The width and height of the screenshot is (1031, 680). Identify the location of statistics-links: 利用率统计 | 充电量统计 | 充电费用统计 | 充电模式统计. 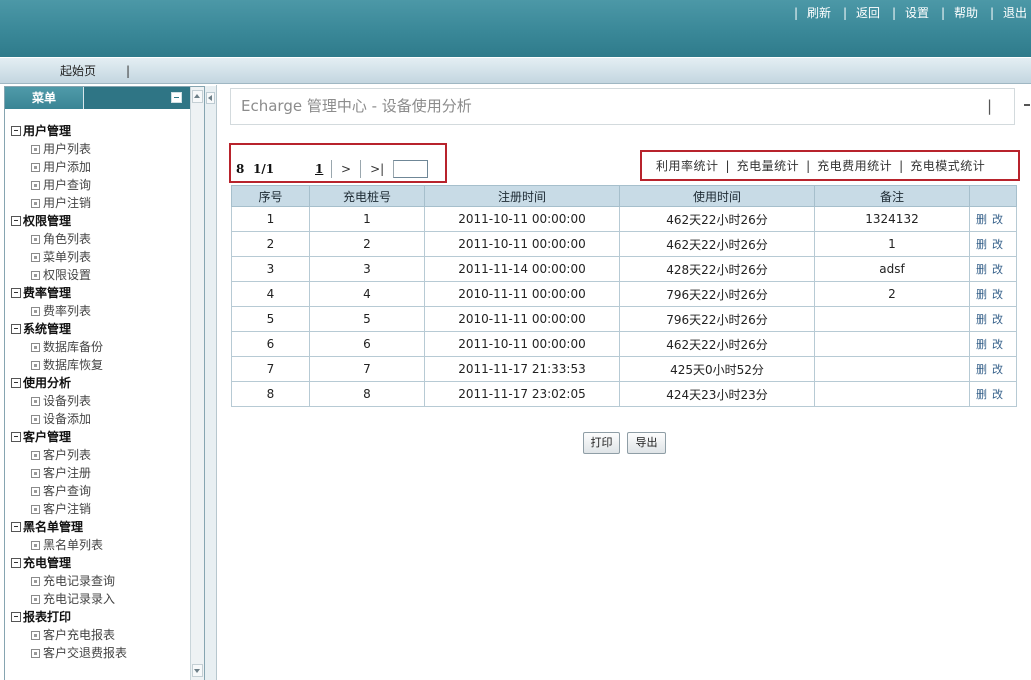
(830, 165).